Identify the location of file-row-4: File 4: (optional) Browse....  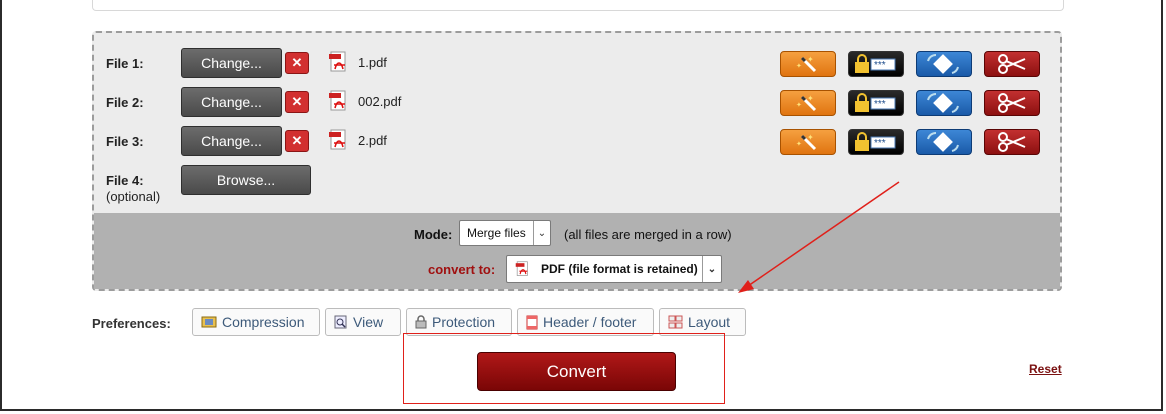
(576, 185).